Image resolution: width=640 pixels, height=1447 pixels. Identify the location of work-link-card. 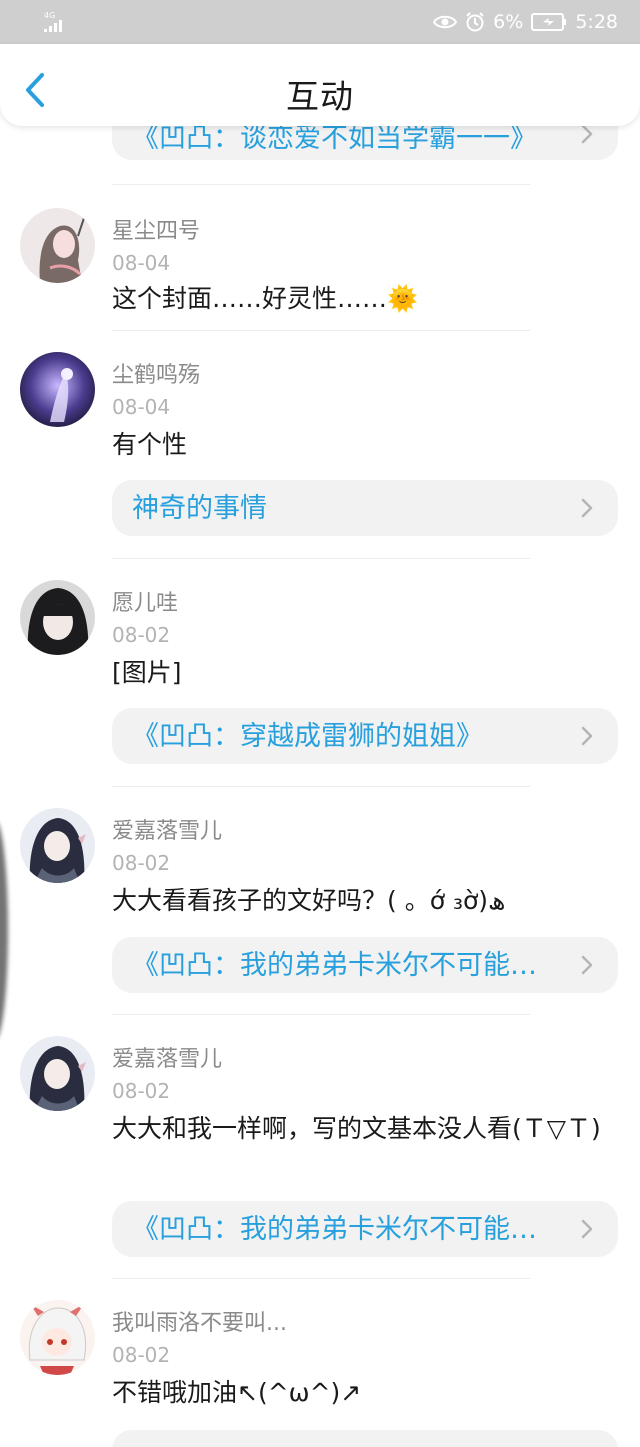
(365, 1438).